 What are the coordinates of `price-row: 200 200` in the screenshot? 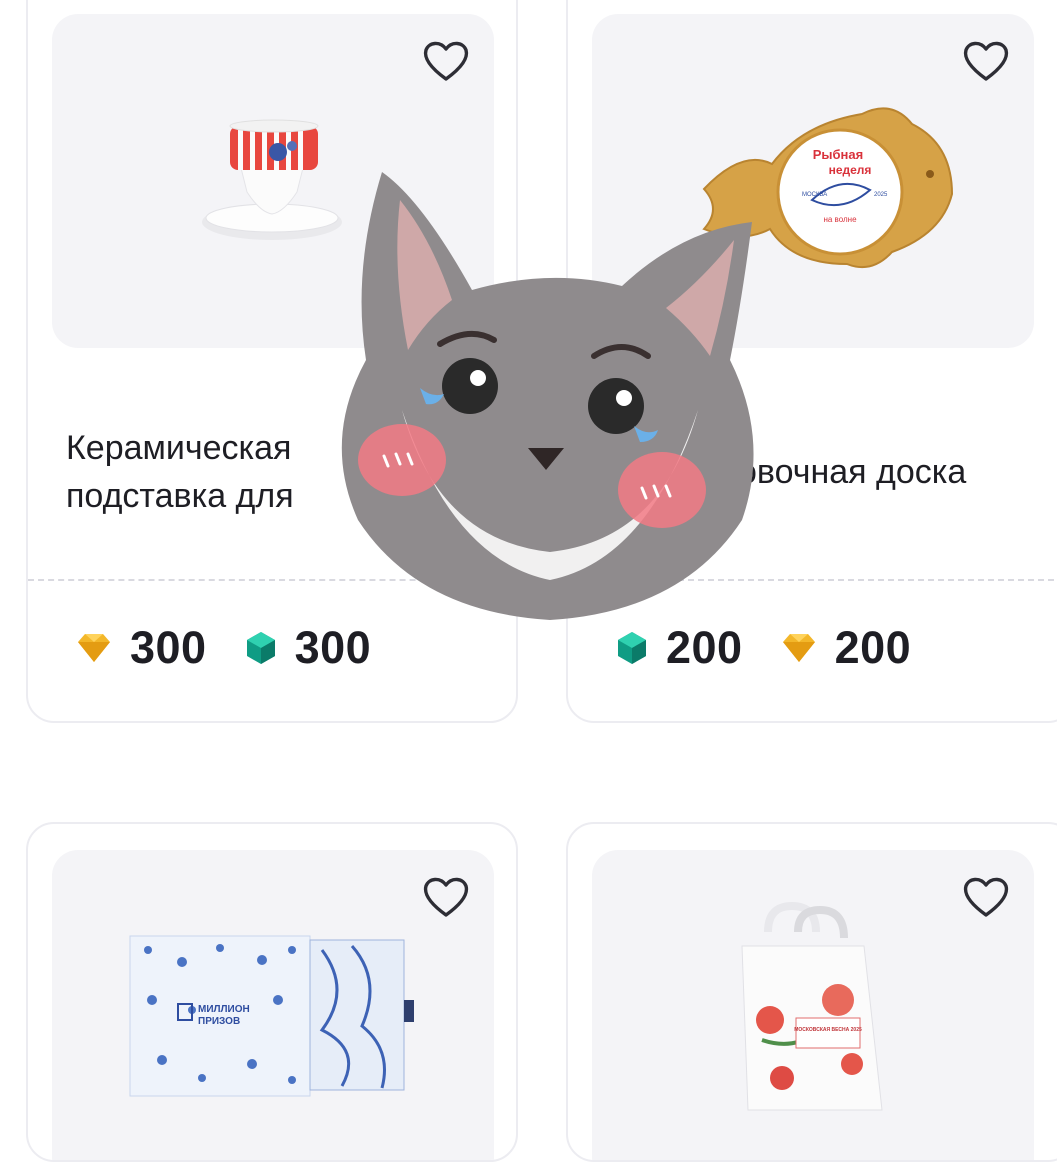 It's located at (774, 648).